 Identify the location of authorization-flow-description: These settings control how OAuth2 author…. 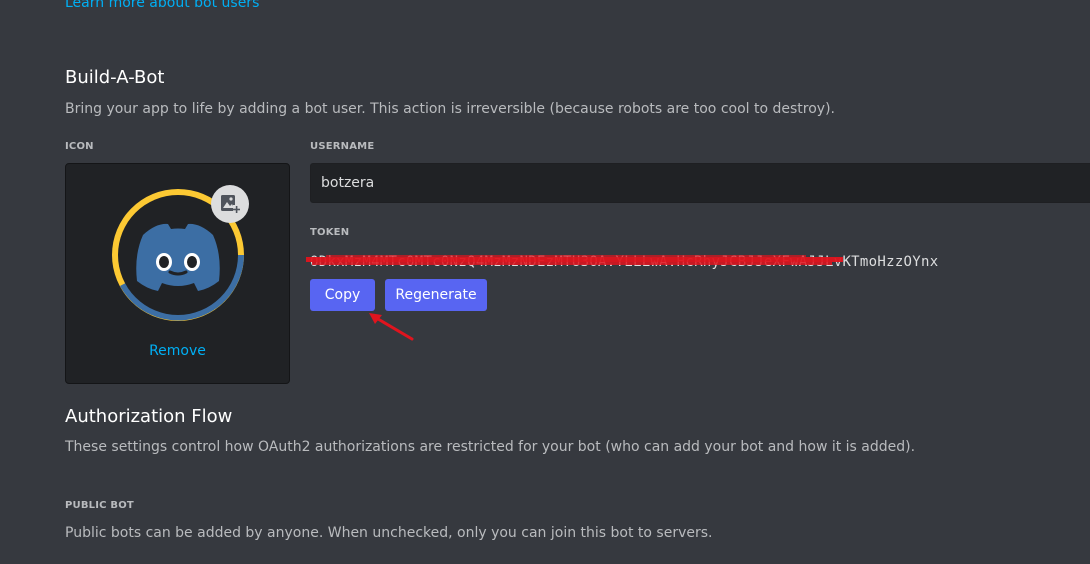
(490, 447).